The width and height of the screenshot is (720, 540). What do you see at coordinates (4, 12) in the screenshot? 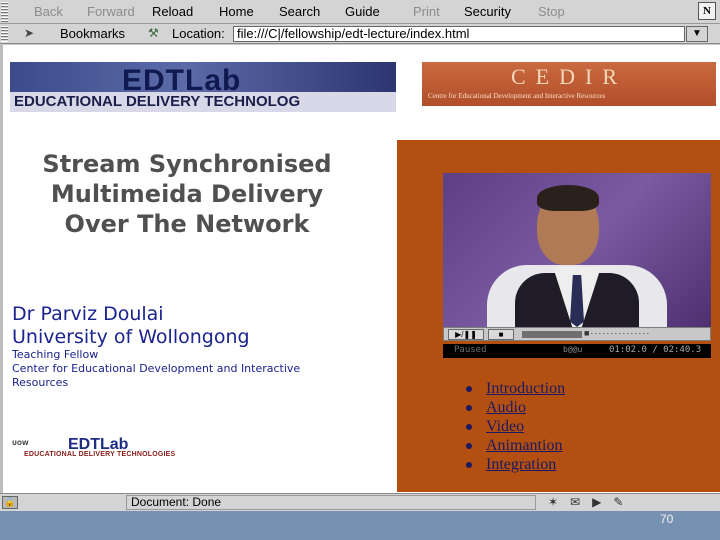
I see `toolbar-grip` at bounding box center [4, 12].